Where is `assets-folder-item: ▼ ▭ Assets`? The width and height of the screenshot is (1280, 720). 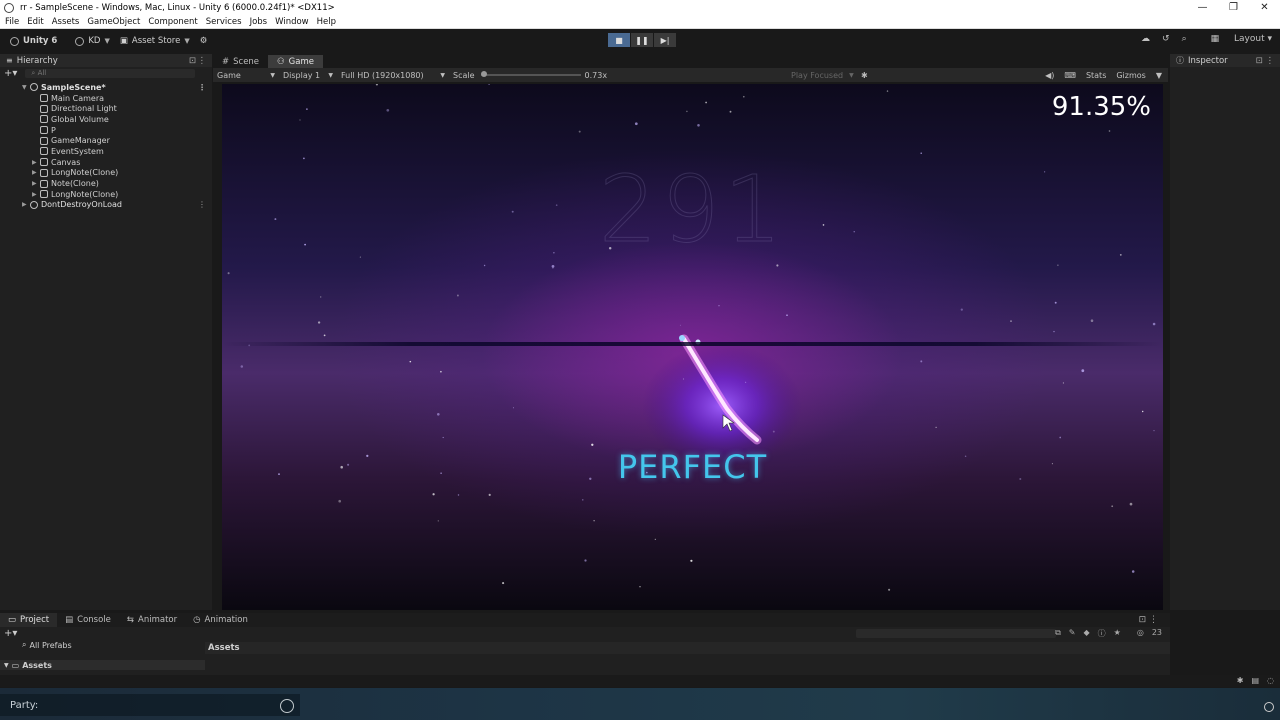
assets-folder-item: ▼ ▭ Assets is located at coordinates (102, 665).